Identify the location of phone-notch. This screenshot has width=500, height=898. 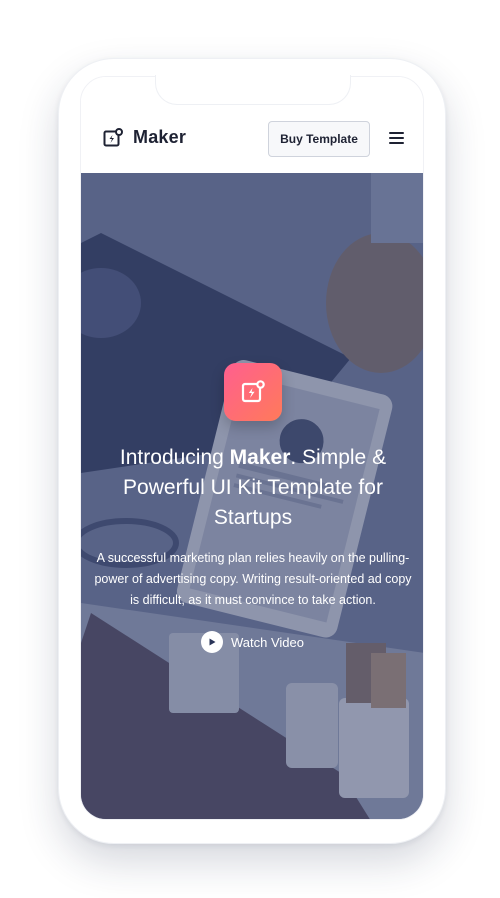
(253, 90).